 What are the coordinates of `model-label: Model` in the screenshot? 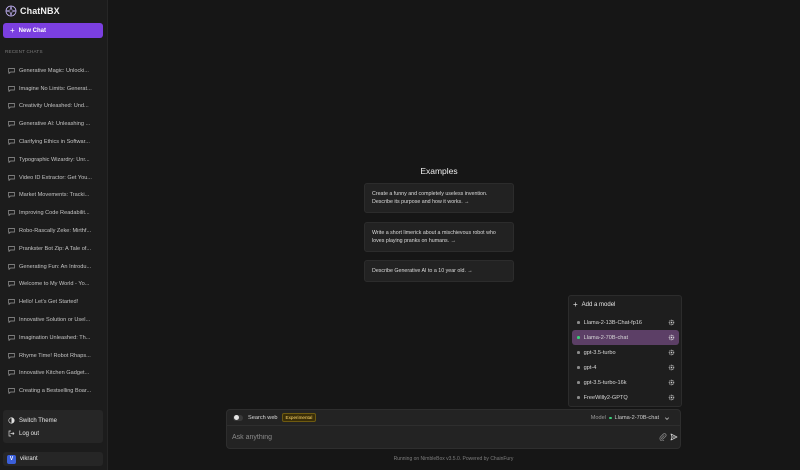 It's located at (598, 418).